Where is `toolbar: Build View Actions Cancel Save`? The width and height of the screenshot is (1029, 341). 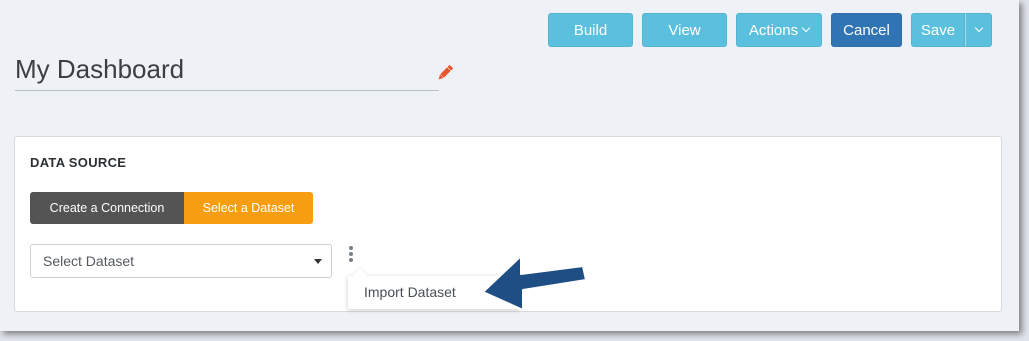
toolbar: Build View Actions Cancel Save is located at coordinates (770, 30).